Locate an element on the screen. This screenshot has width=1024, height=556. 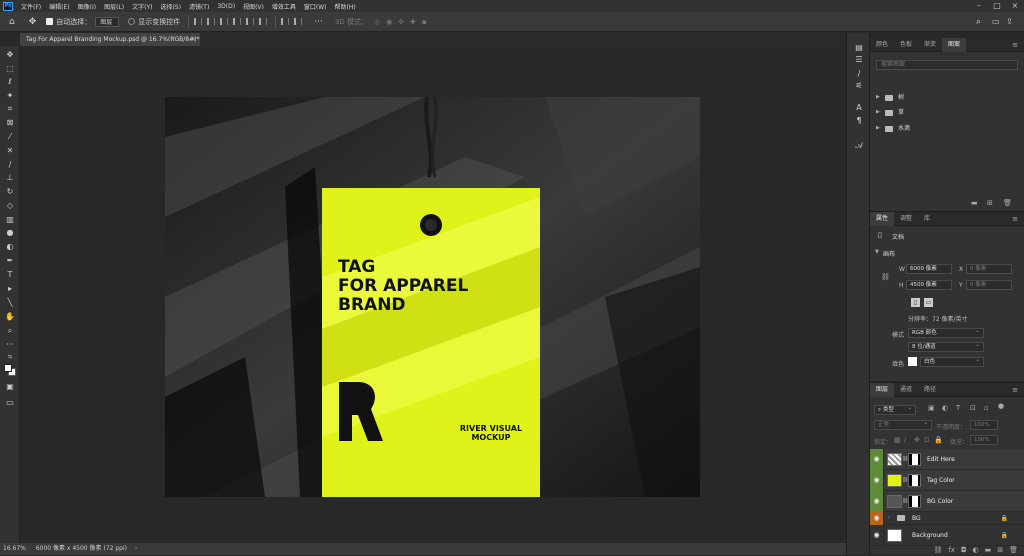
tab-channels: 通道 is located at coordinates (906, 390).